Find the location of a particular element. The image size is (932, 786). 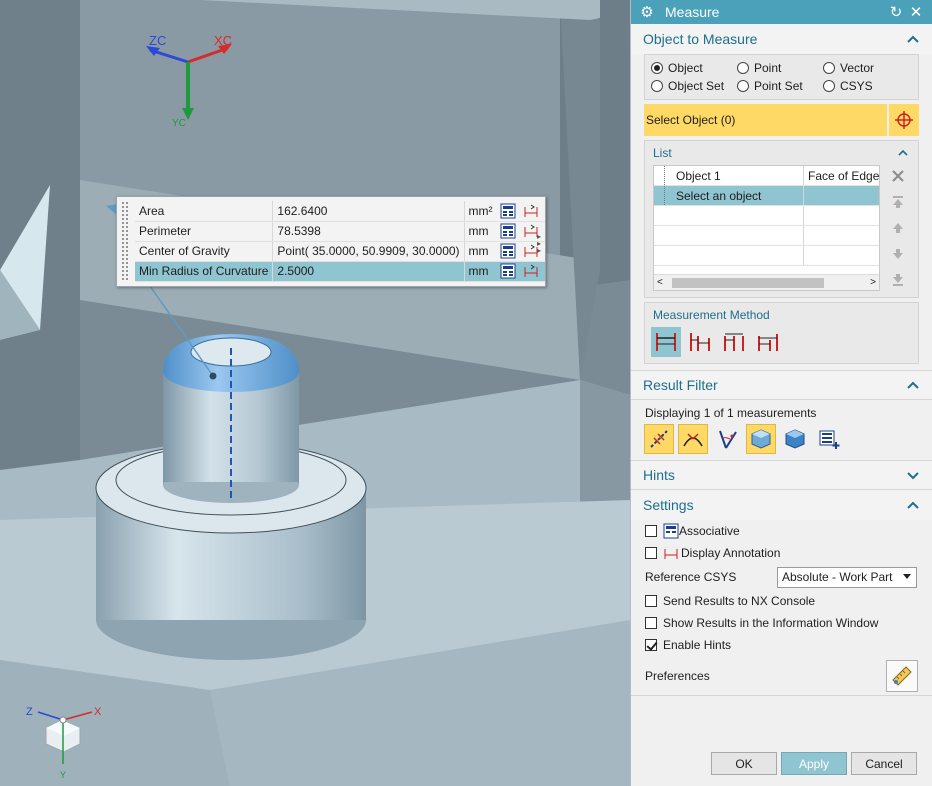

reference-csys-value: Absolute - Work Part is located at coordinates (837, 577).